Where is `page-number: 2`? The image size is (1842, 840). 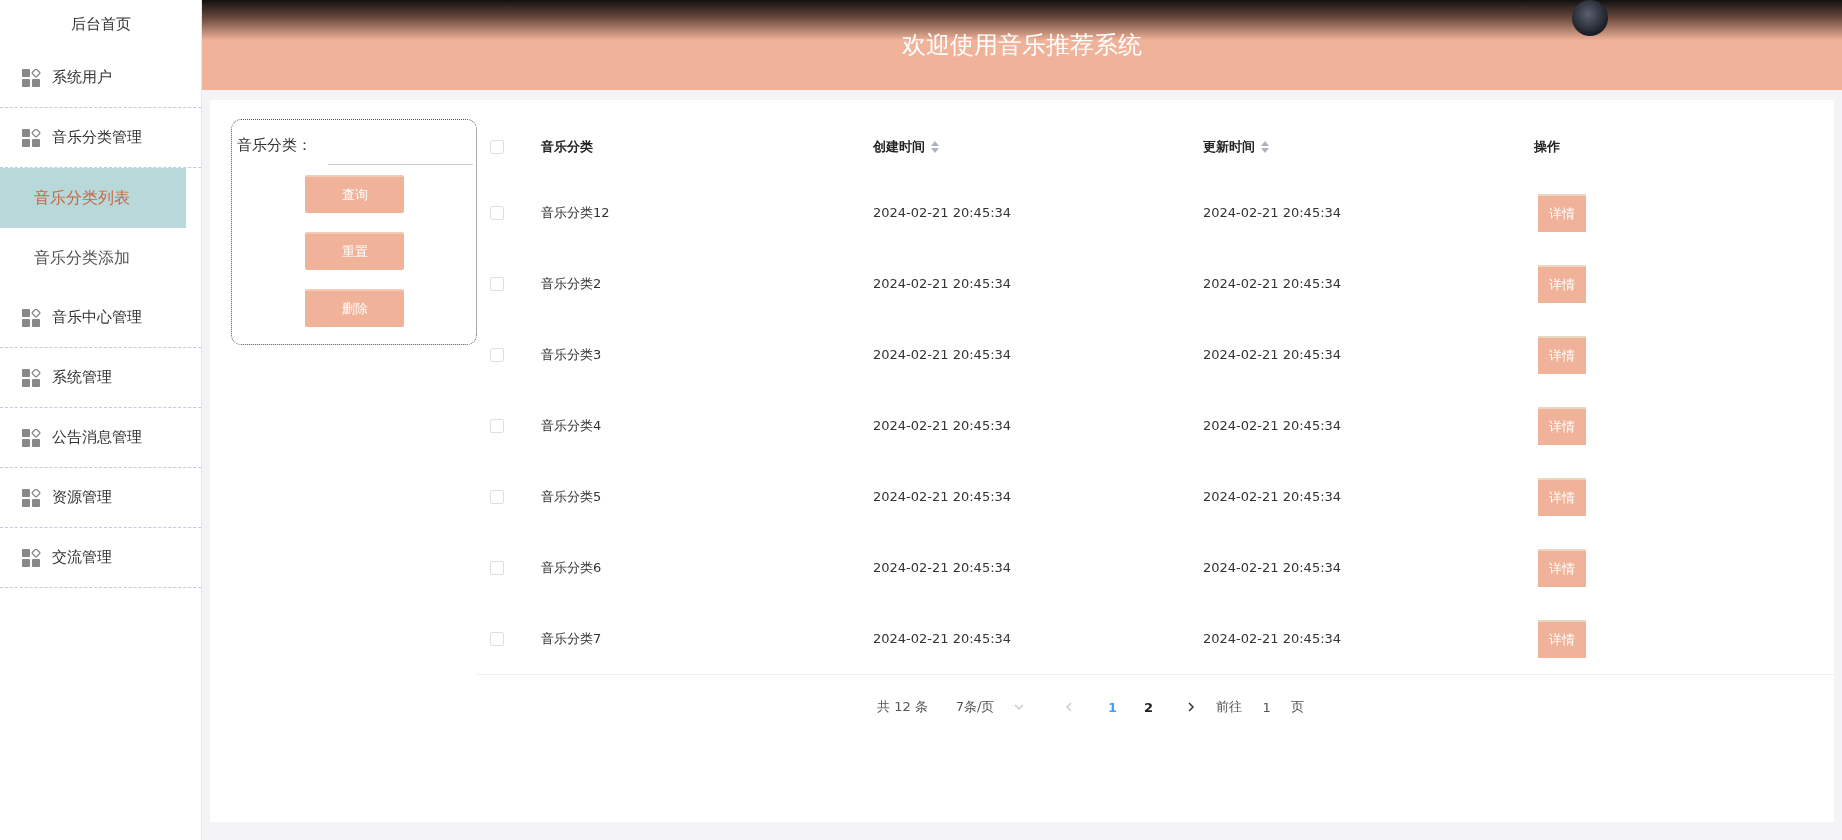 page-number: 2 is located at coordinates (1148, 707).